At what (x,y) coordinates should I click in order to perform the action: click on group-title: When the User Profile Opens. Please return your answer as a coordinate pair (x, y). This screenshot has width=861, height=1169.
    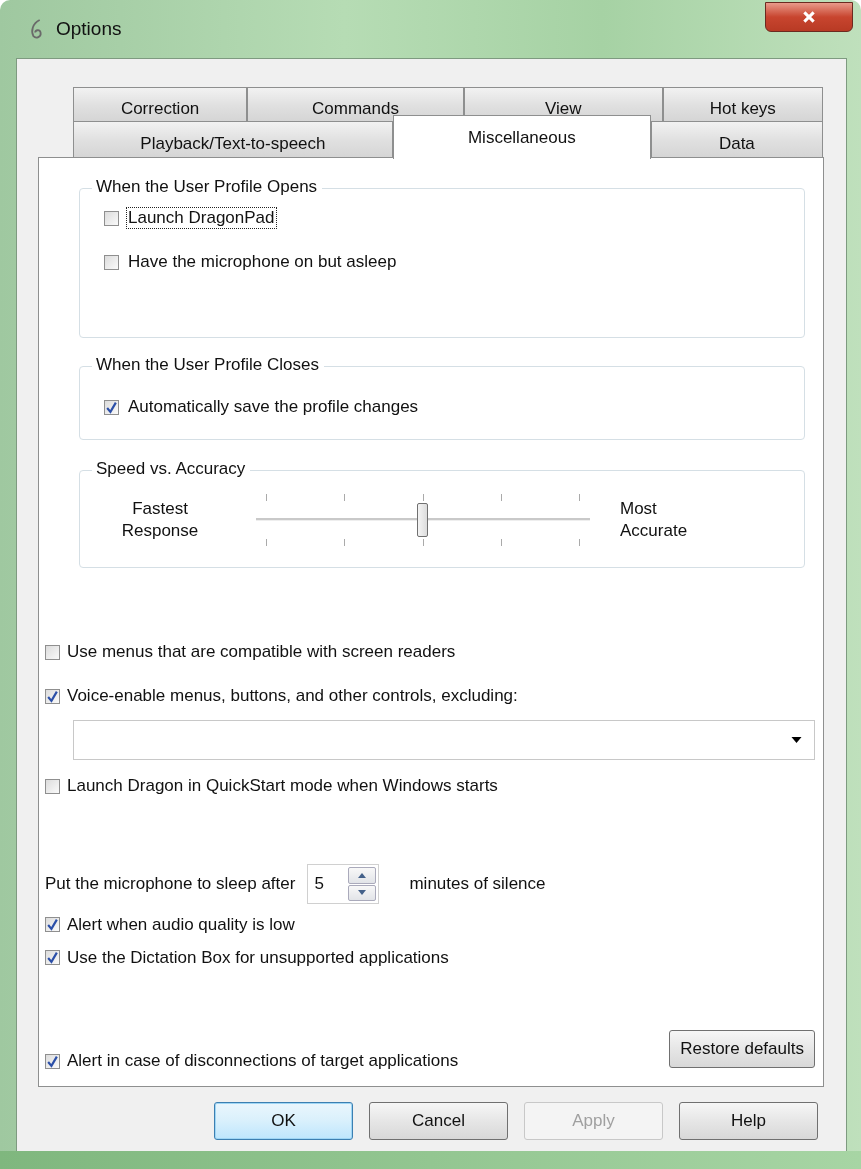
    Looking at the image, I should click on (207, 187).